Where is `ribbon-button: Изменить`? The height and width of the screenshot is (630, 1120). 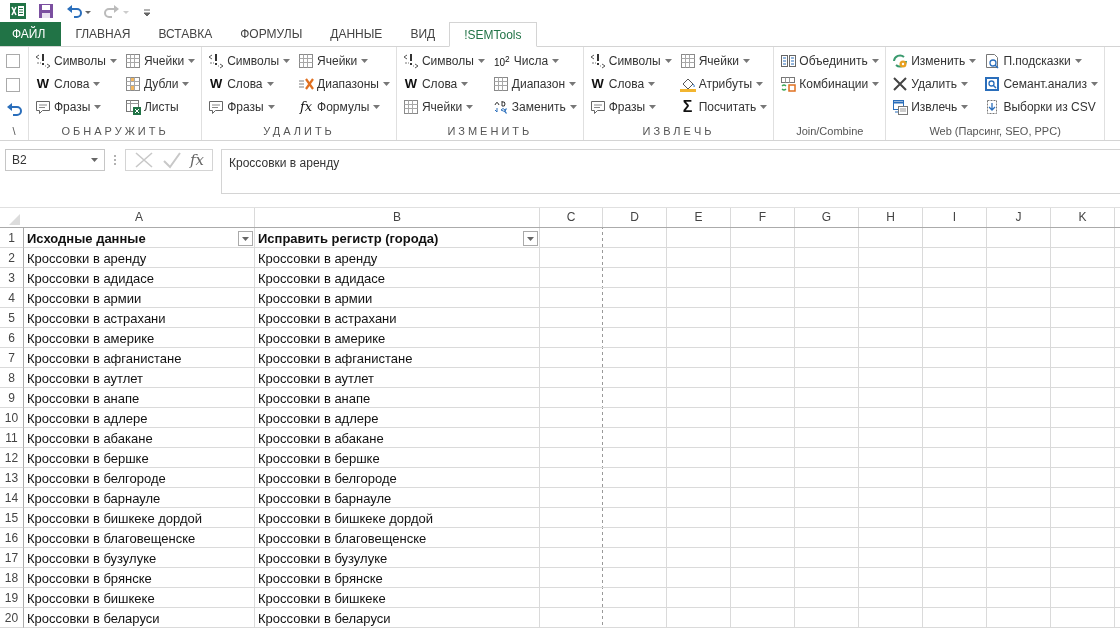 ribbon-button: Изменить is located at coordinates (934, 61).